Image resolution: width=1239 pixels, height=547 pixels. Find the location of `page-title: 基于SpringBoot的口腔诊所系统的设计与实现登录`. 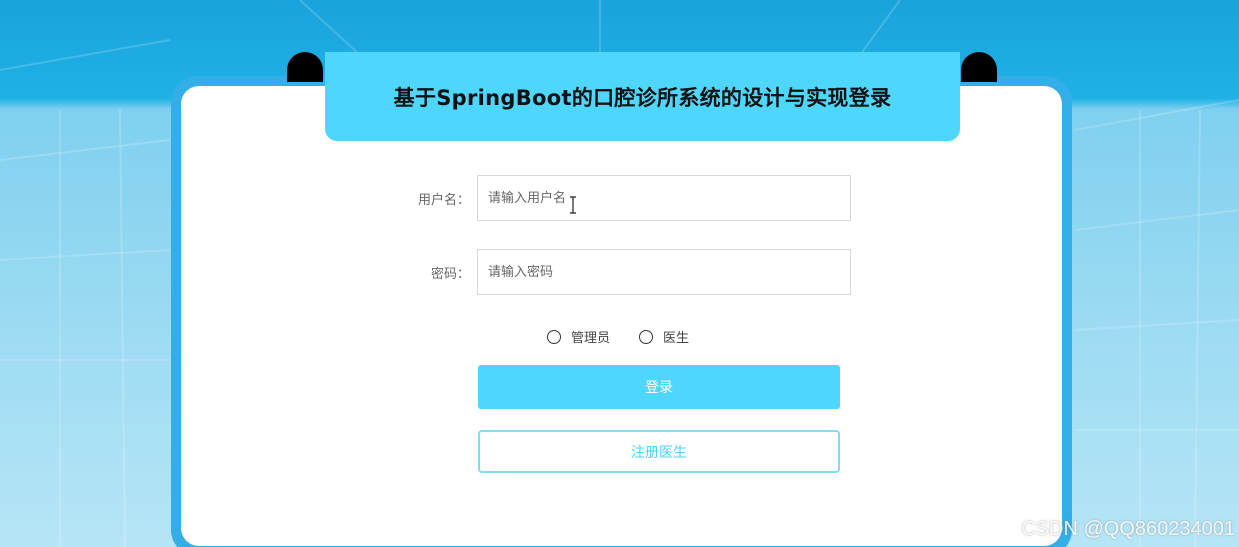

page-title: 基于SpringBoot的口腔诊所系统的设计与实现登录 is located at coordinates (642, 97).